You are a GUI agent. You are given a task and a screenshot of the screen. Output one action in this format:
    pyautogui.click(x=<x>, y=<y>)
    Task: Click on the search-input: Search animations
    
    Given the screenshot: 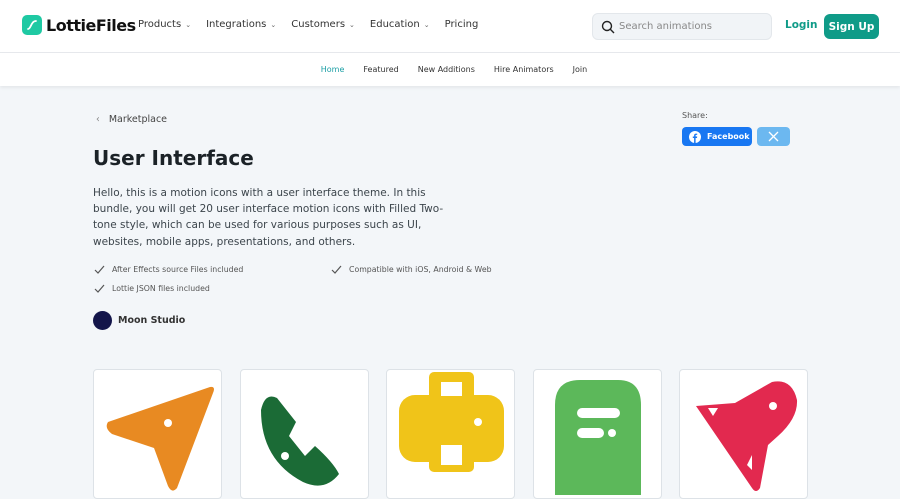 What is the action you would take?
    pyautogui.click(x=682, y=26)
    